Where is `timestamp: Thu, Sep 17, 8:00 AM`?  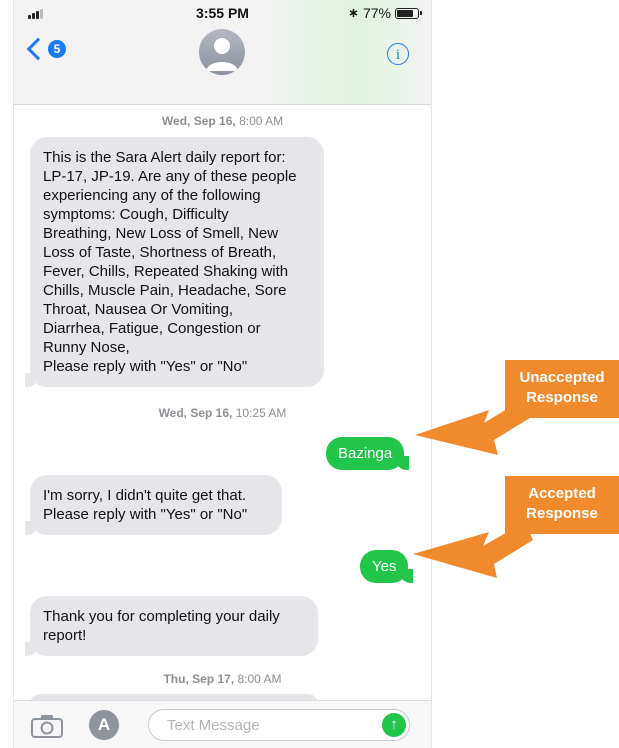
timestamp: Thu, Sep 17, 8:00 AM is located at coordinates (222, 679).